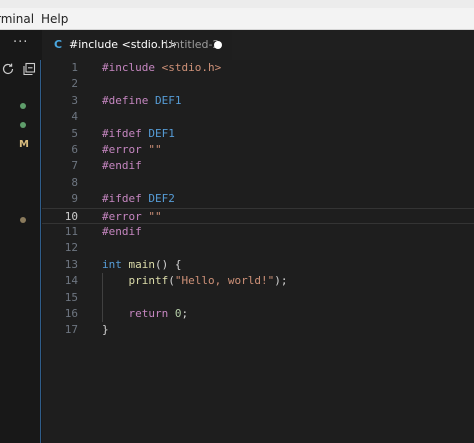 This screenshot has height=443, width=474. What do you see at coordinates (71, 281) in the screenshot?
I see `line-number: 14` at bounding box center [71, 281].